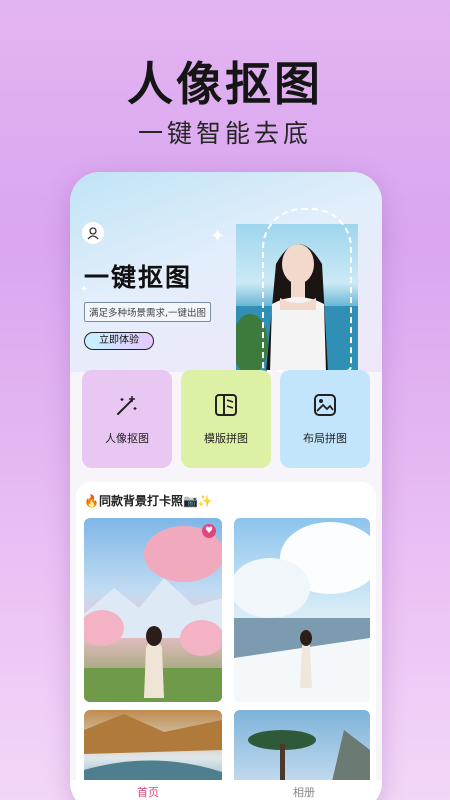  I want to click on section-title: 🔥同款背景打卡照📷✨, so click(148, 501).